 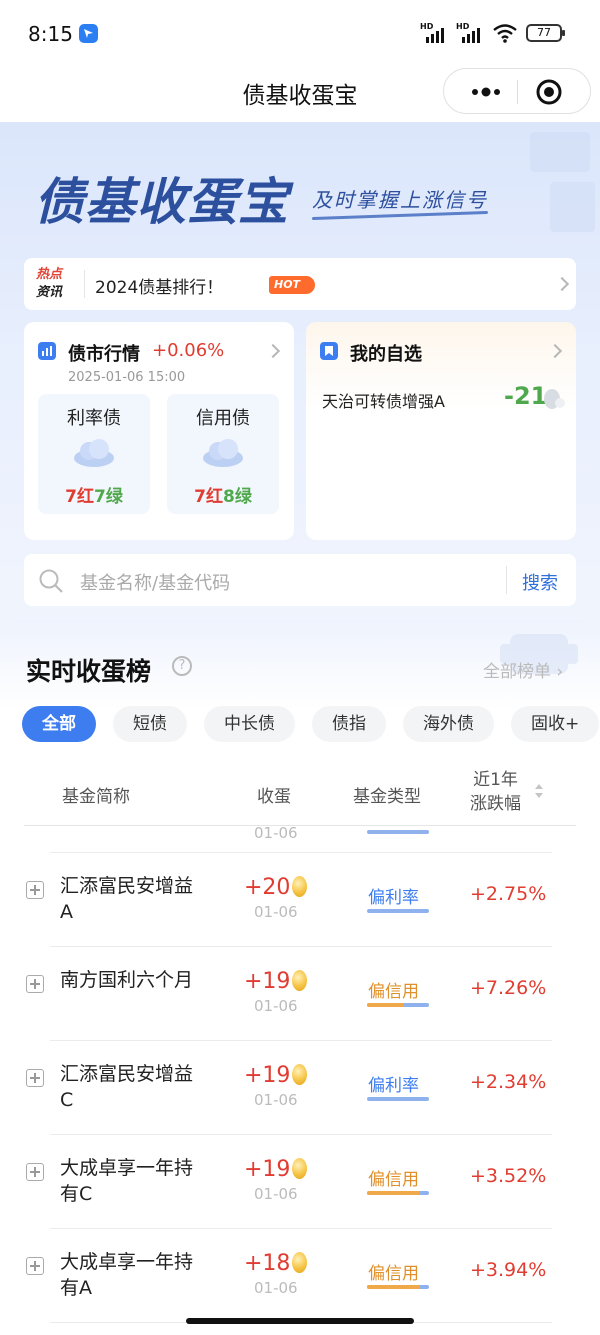 What do you see at coordinates (549, 92) in the screenshot?
I see `close-miniprogram-icon` at bounding box center [549, 92].